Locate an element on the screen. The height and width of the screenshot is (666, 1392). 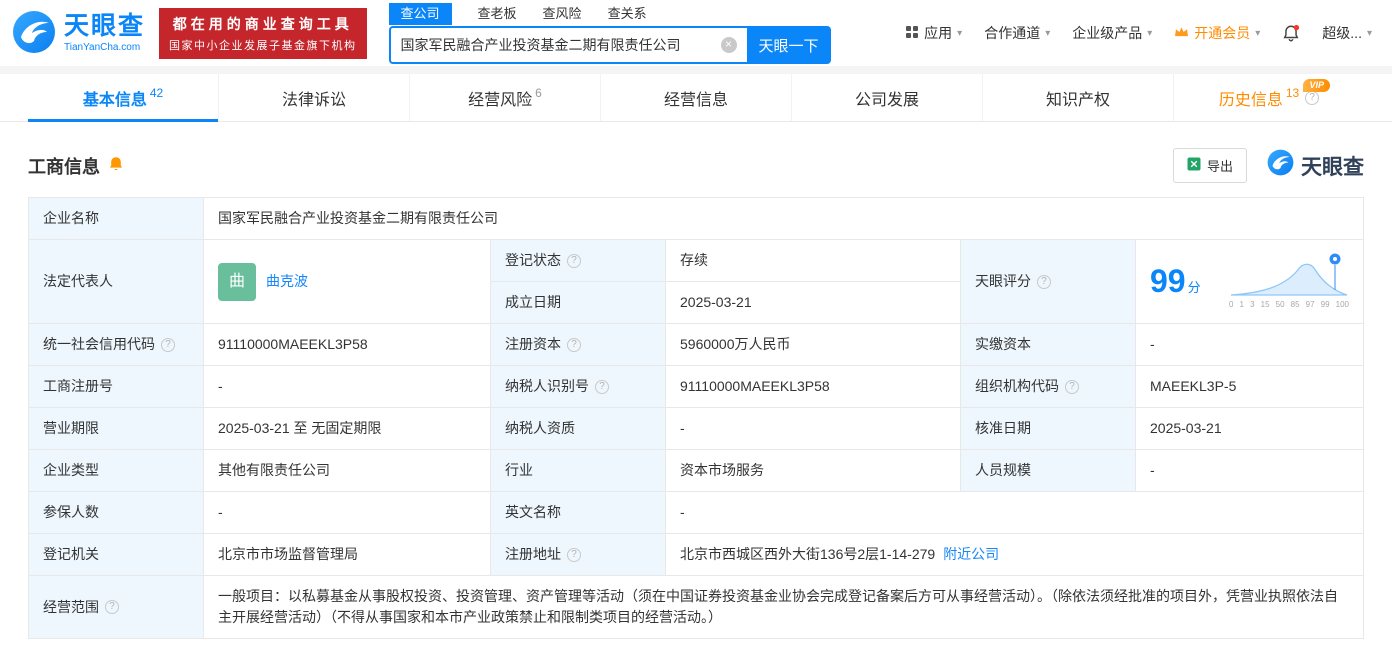
nav-upgrade-vip: 开通会员 ▾ is located at coordinates (1217, 33).